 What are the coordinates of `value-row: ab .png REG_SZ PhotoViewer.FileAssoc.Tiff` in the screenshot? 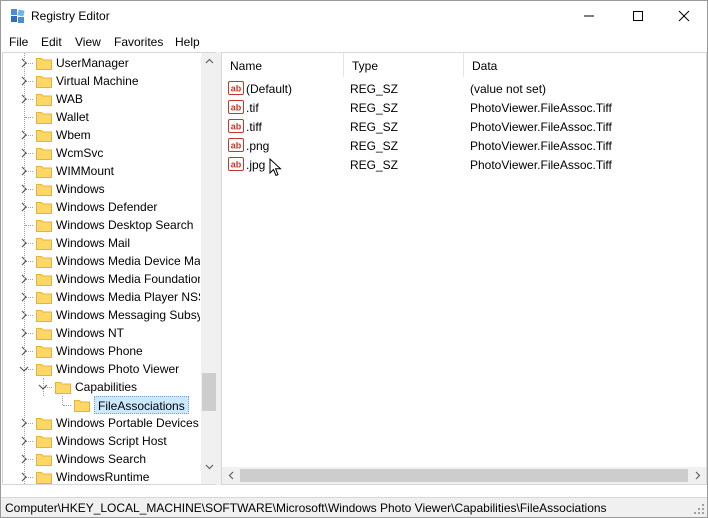 It's located at (464, 145).